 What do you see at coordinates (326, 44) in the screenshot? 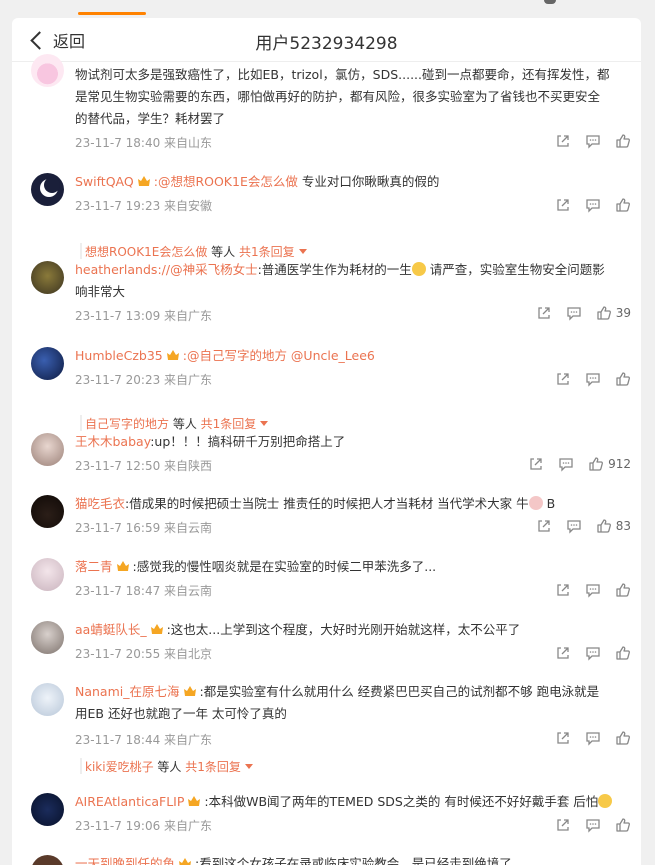
I see `page-title: 用户5232934298` at bounding box center [326, 44].